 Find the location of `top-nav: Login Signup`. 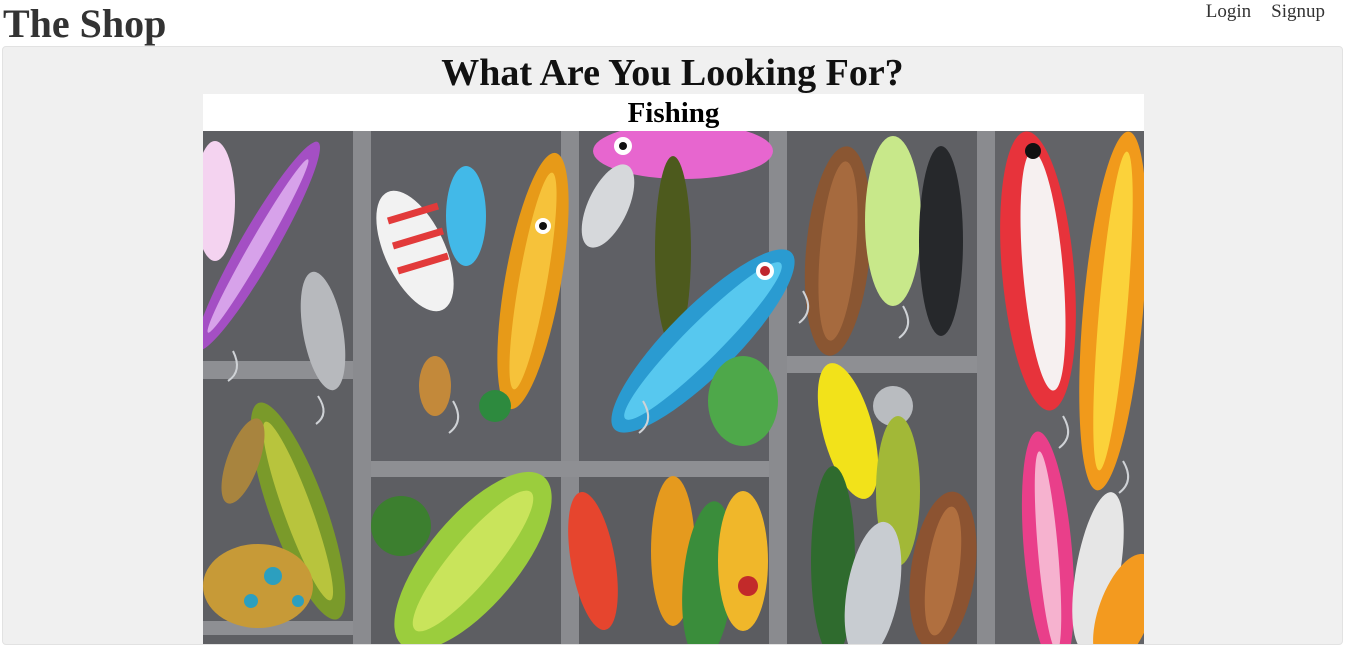

top-nav: Login Signup is located at coordinates (1265, 12).